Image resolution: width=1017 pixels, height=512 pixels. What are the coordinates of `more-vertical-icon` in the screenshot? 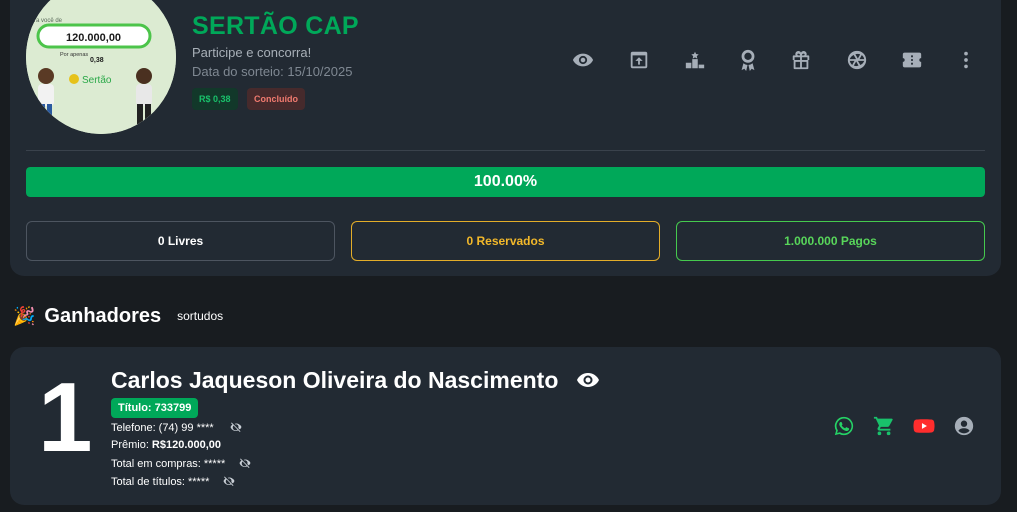 It's located at (966, 60).